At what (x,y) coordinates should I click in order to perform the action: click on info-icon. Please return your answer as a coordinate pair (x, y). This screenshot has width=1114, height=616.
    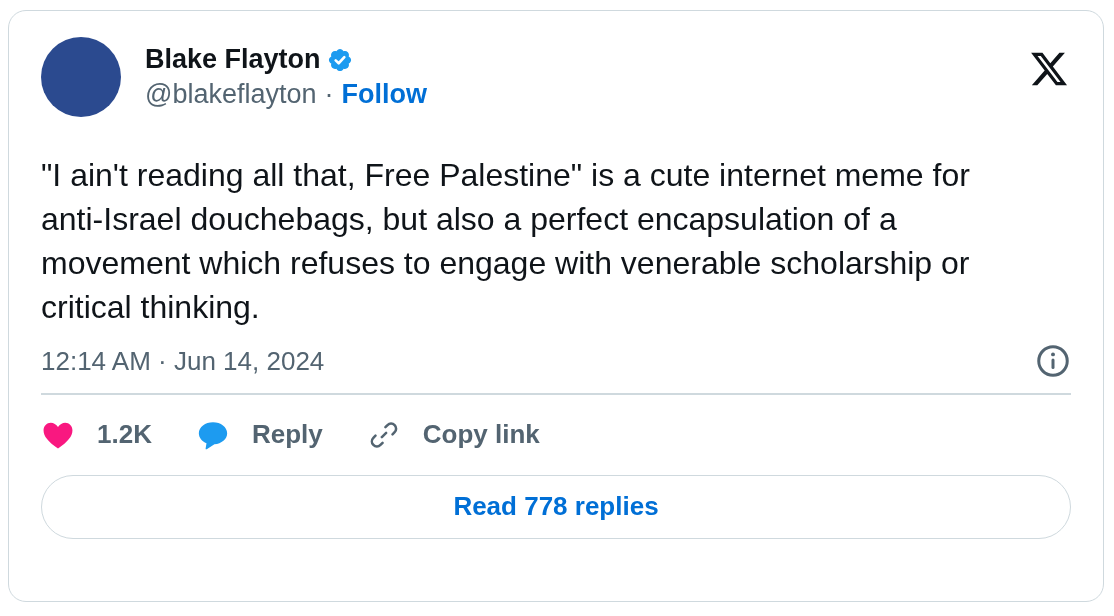
    Looking at the image, I should click on (1053, 361).